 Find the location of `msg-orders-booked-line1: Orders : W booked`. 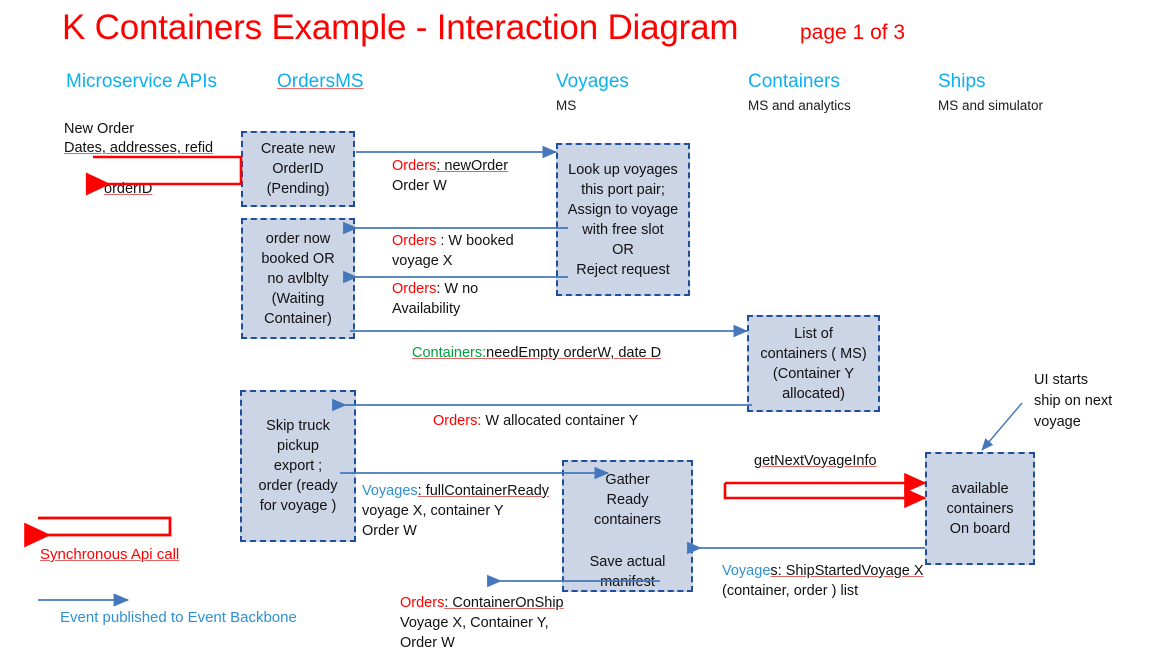

msg-orders-booked-line1: Orders : W booked is located at coordinates (453, 241).